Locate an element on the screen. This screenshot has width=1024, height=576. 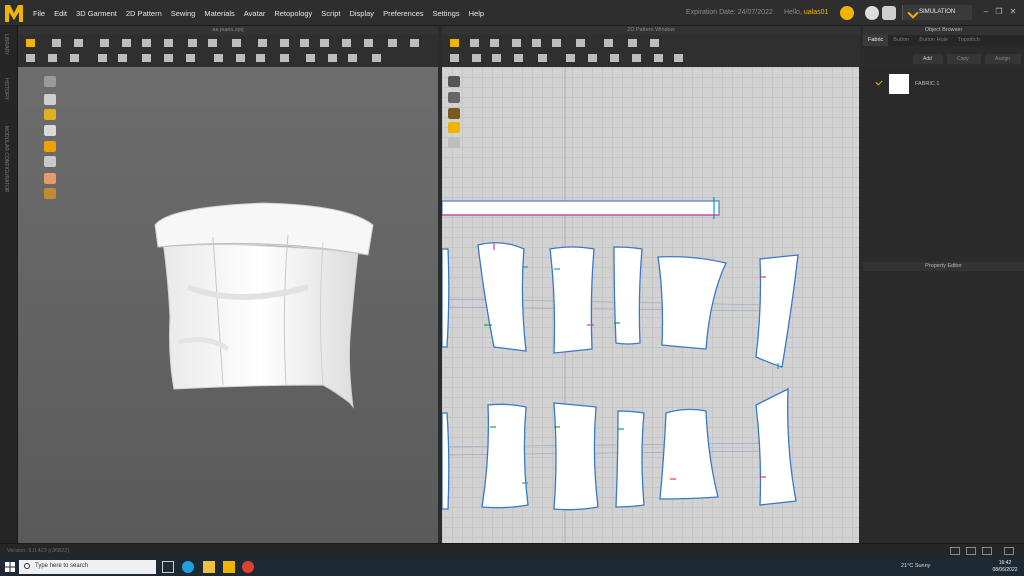
menu-script: Script is located at coordinates (330, 13).